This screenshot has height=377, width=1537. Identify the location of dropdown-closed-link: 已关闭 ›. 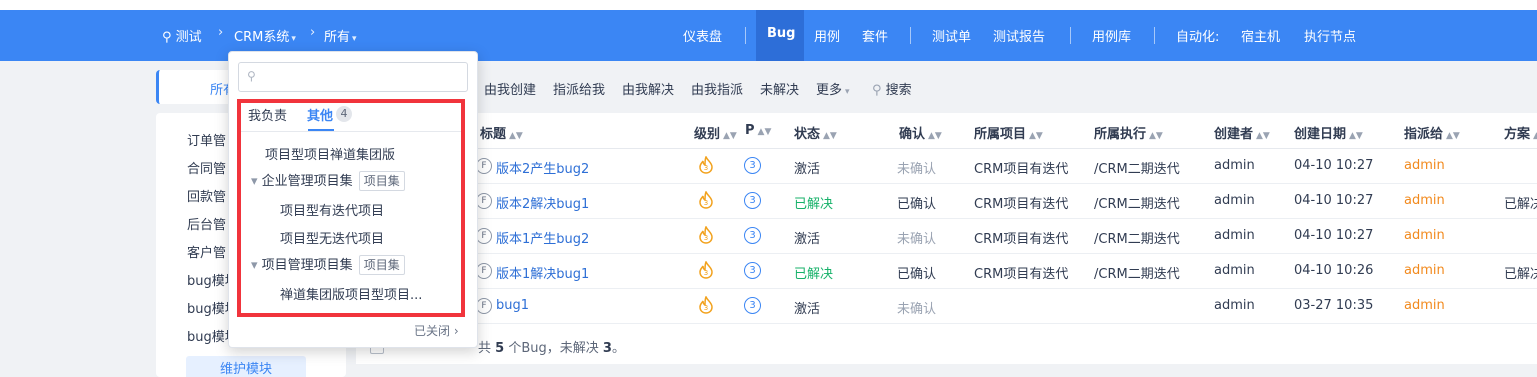
(436, 330).